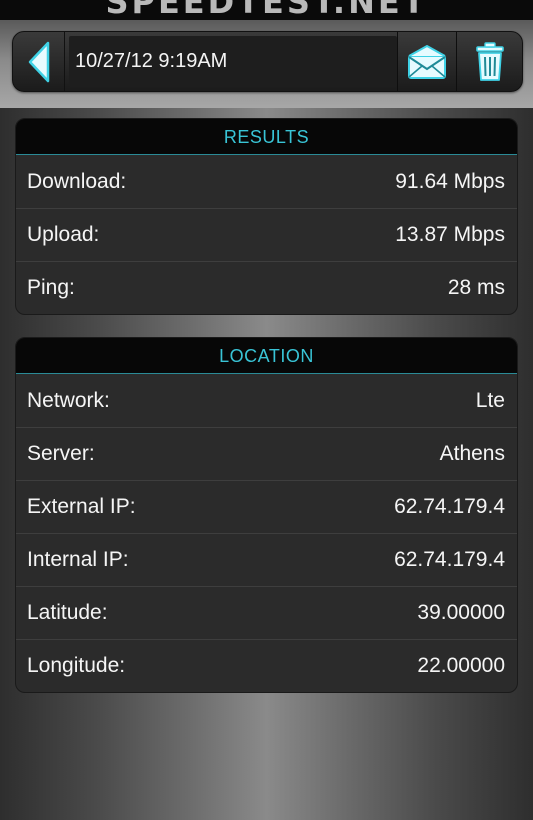 The image size is (533, 820). Describe the element at coordinates (81, 506) in the screenshot. I see `row-label: External IP:` at that location.